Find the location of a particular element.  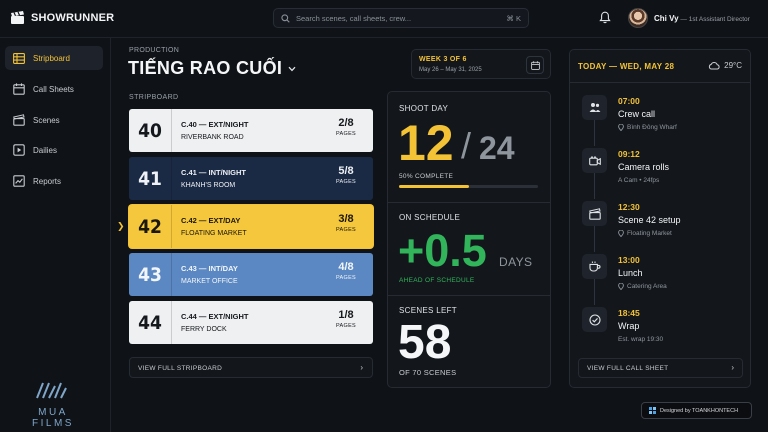

schedule-value: +0.5 is located at coordinates (442, 250).